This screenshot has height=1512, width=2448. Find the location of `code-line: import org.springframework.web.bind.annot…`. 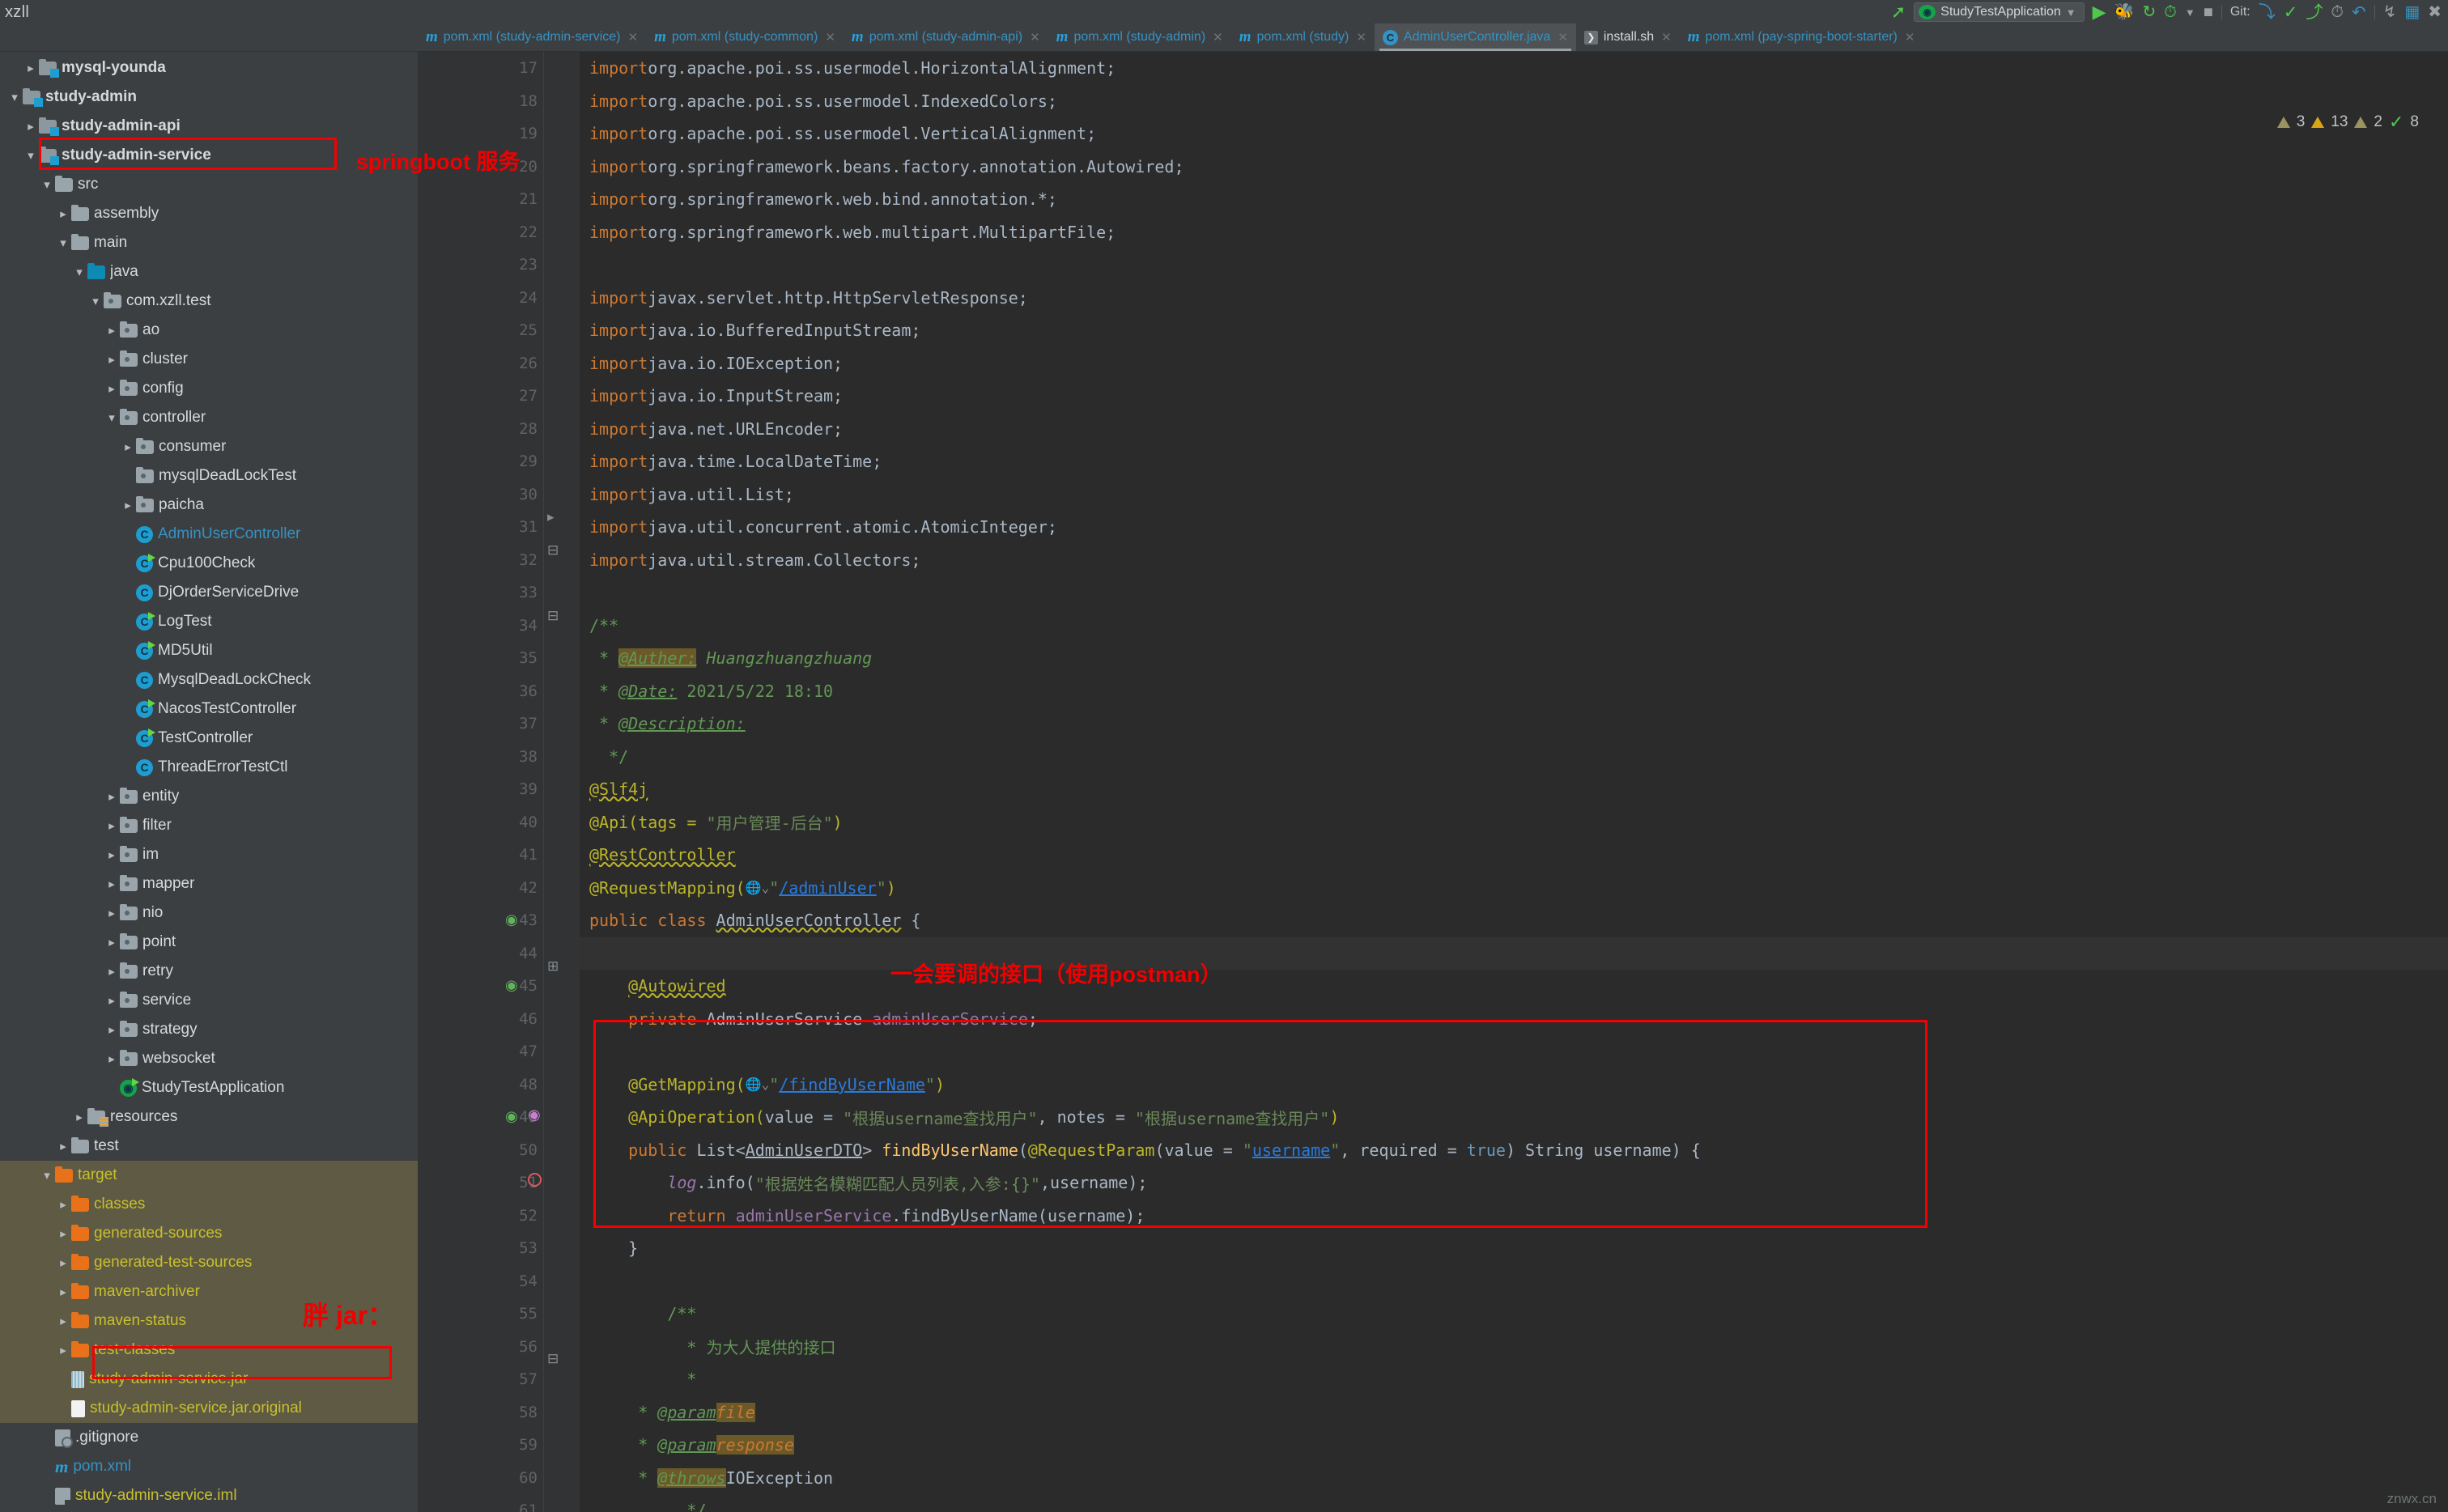

code-line: import org.springframework.web.bind.annot… is located at coordinates (1514, 199).